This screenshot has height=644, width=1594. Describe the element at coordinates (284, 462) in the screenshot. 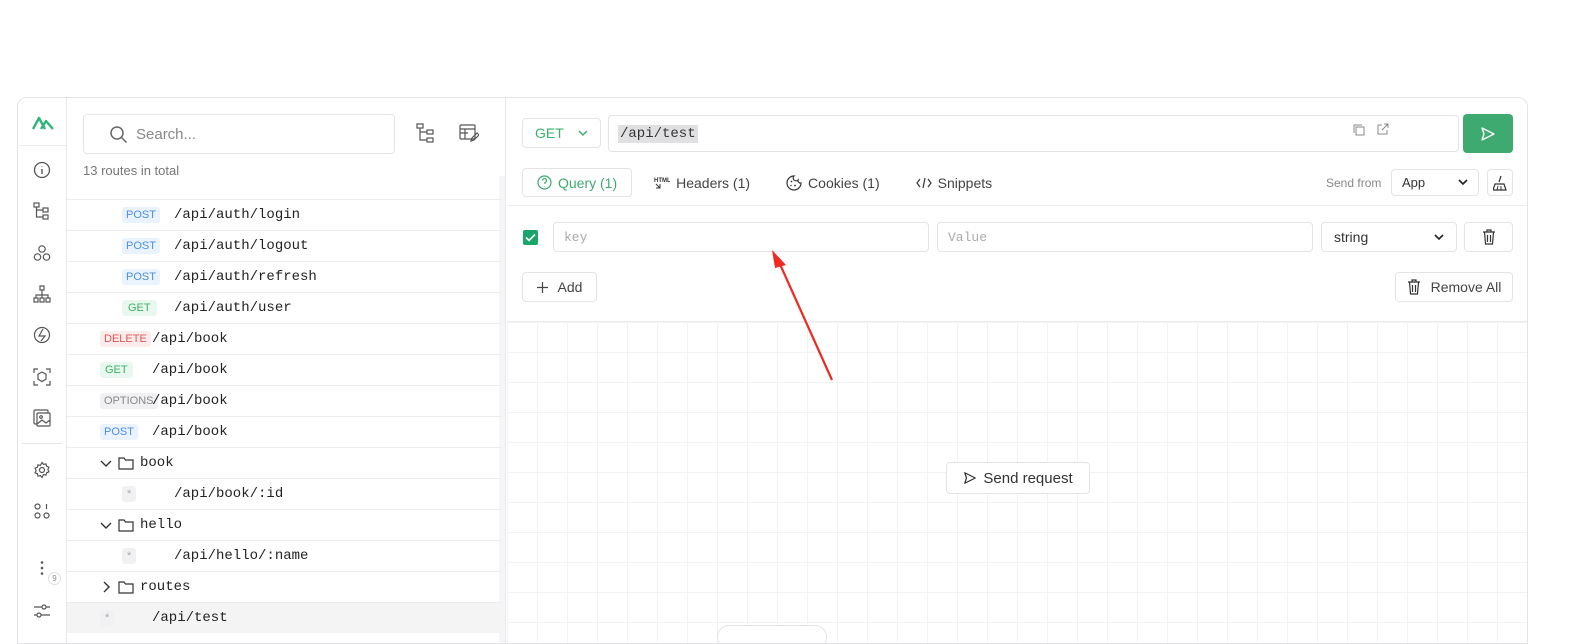

I see `folder-row: book` at that location.